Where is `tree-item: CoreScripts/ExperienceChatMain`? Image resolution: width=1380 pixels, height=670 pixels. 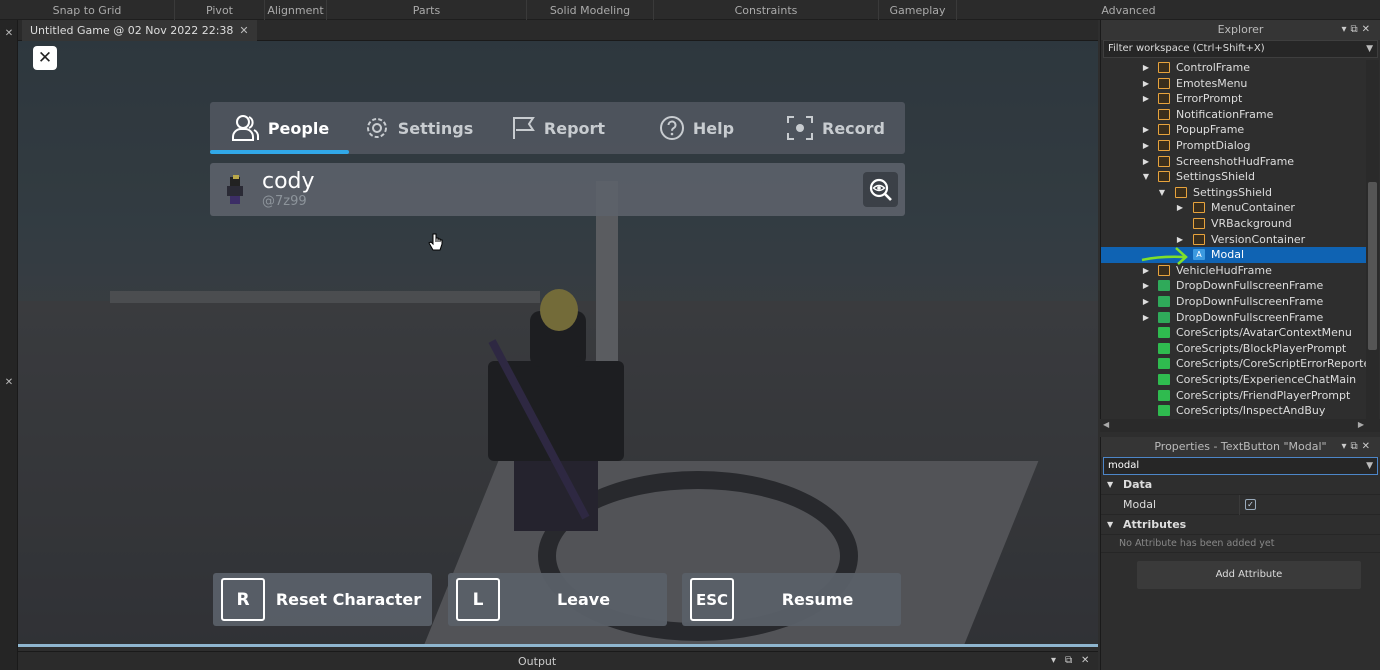 tree-item: CoreScripts/ExperienceChatMain is located at coordinates (1234, 380).